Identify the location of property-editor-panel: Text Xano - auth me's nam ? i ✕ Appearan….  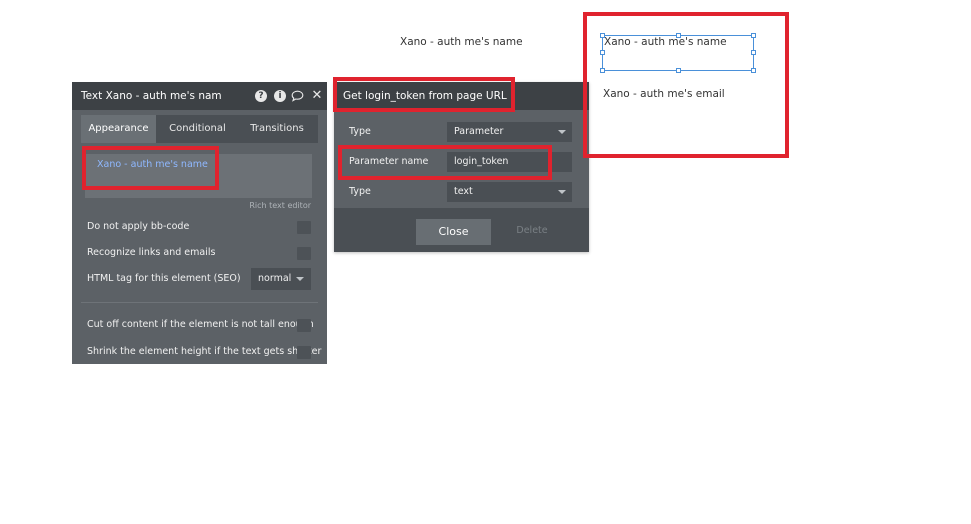
(199, 223).